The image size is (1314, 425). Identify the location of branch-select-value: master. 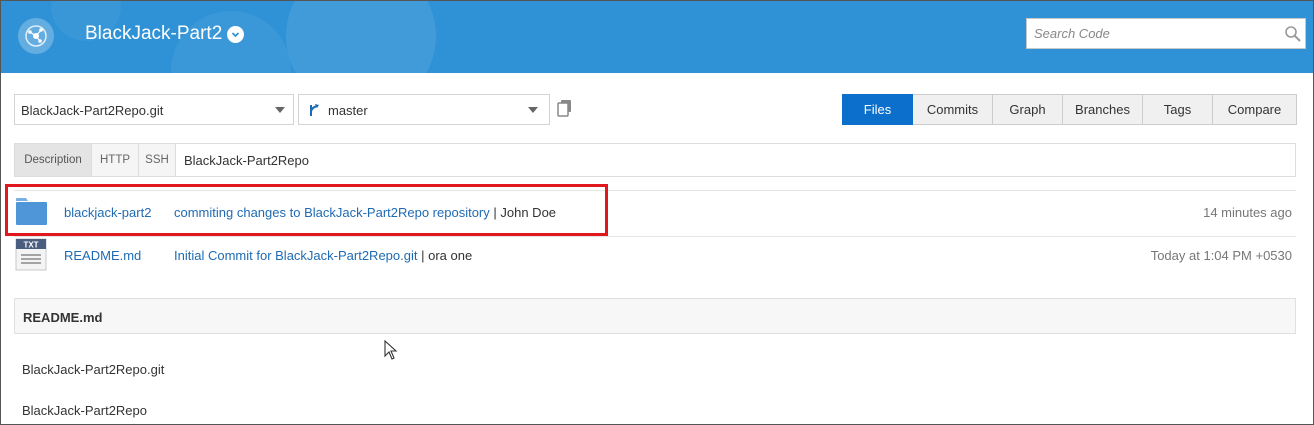
(348, 110).